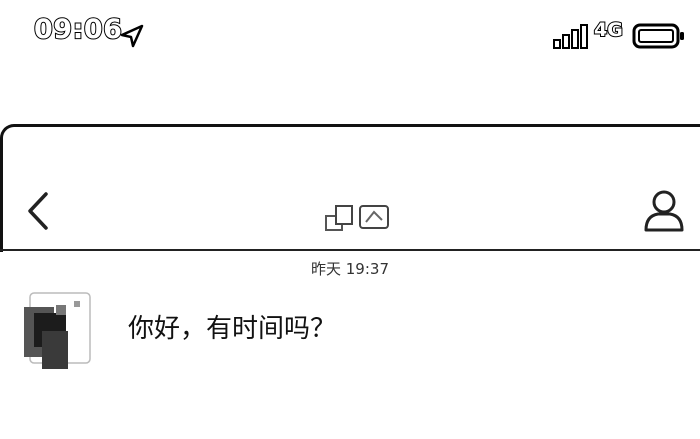 The width and height of the screenshot is (700, 439). I want to click on avatar, so click(53, 331).